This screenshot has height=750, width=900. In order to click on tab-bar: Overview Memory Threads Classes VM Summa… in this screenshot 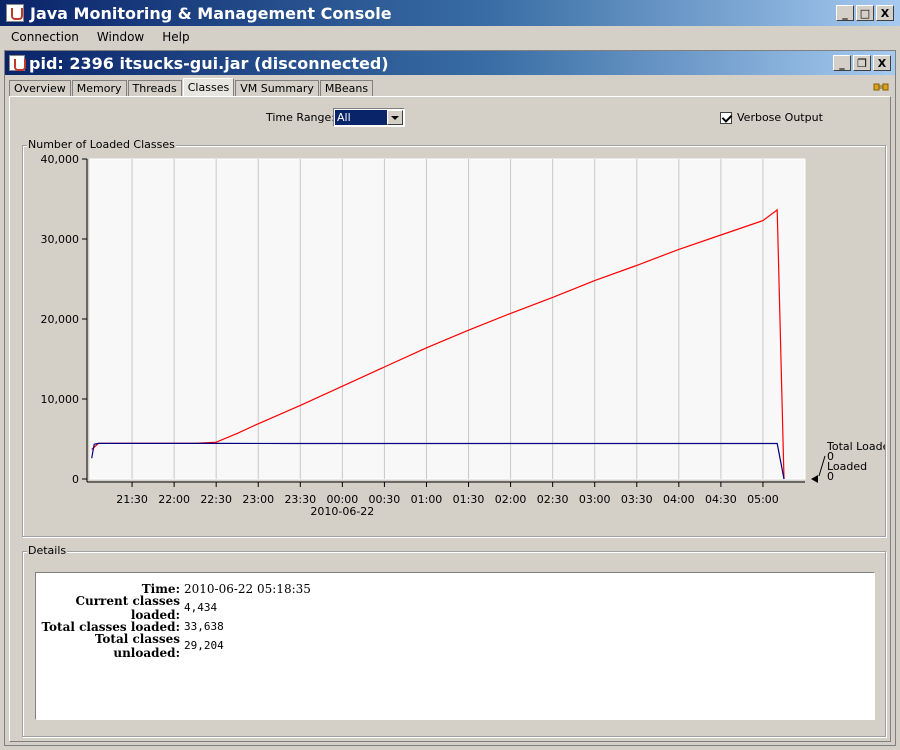, I will do `click(191, 87)`.